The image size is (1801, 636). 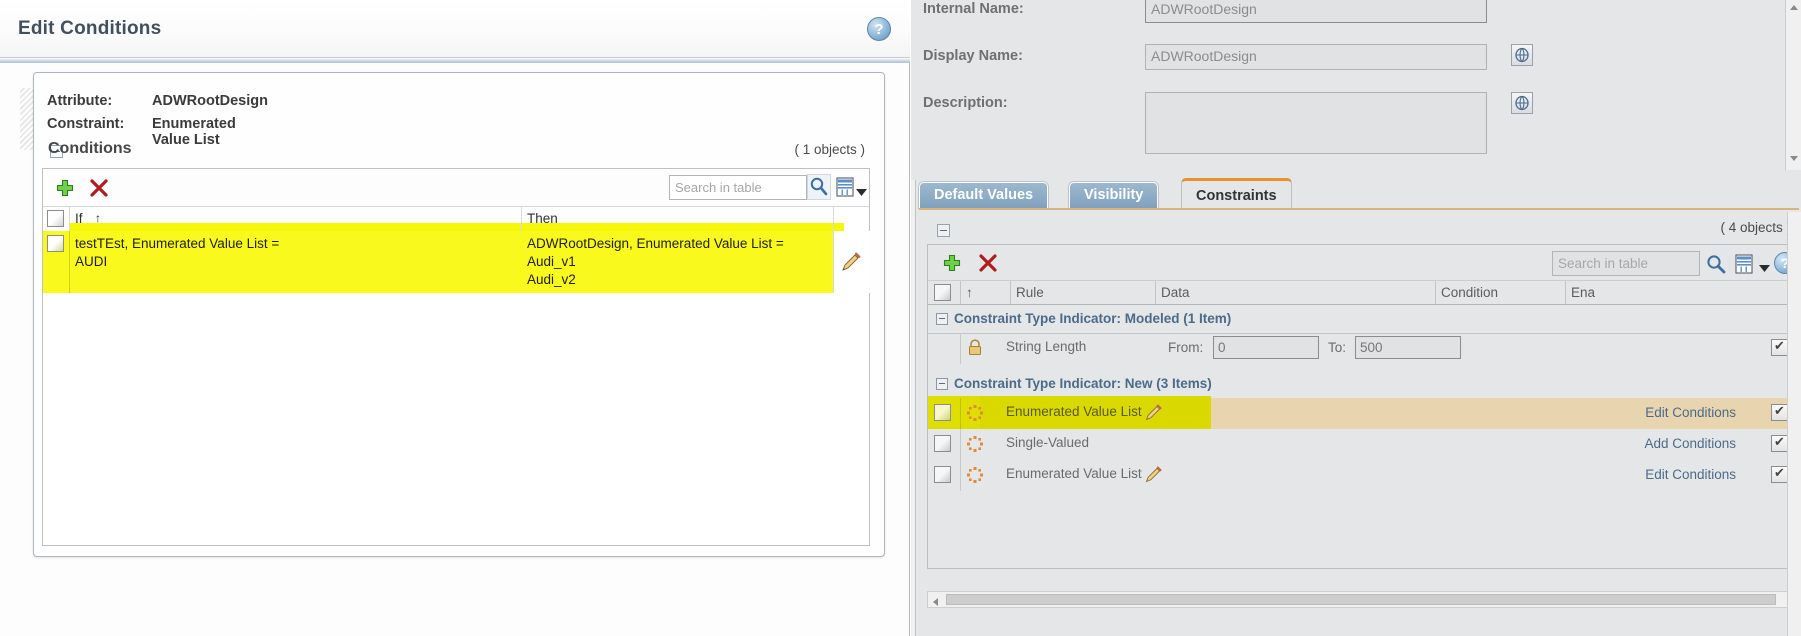 What do you see at coordinates (90, 28) in the screenshot?
I see `page-title: Edit Conditions` at bounding box center [90, 28].